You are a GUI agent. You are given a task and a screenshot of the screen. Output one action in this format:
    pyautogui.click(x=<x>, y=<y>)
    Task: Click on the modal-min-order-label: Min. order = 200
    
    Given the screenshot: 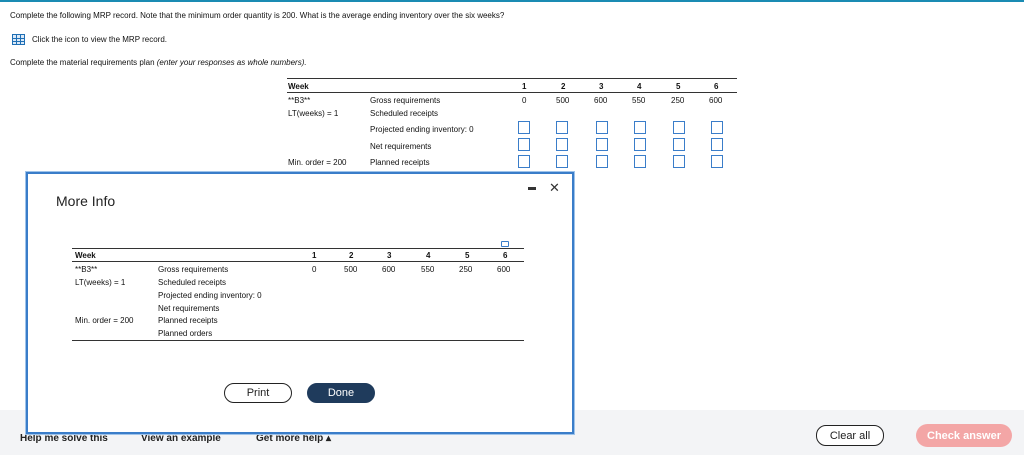 What is the action you would take?
    pyautogui.click(x=104, y=320)
    